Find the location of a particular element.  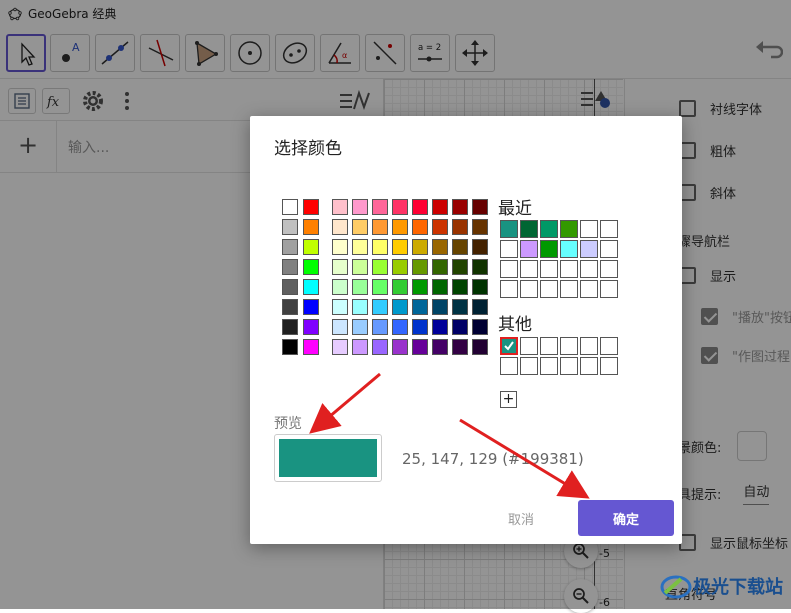

ok-button: 确定 is located at coordinates (626, 518).